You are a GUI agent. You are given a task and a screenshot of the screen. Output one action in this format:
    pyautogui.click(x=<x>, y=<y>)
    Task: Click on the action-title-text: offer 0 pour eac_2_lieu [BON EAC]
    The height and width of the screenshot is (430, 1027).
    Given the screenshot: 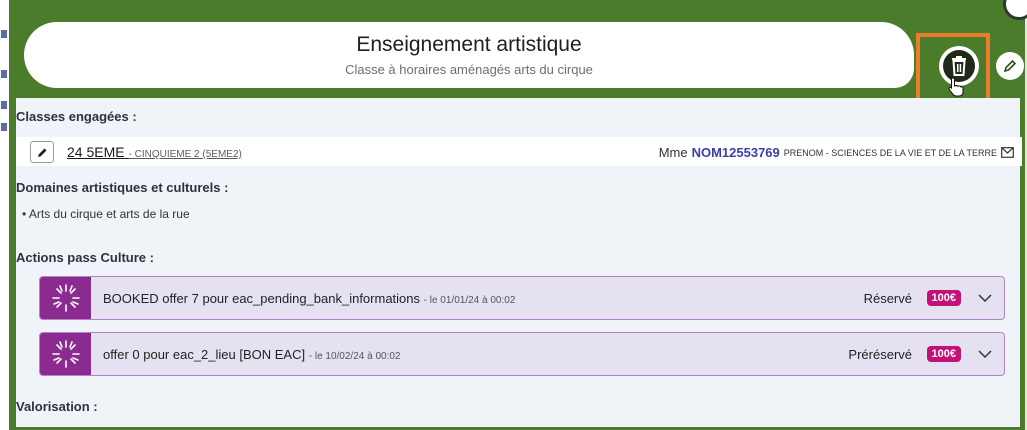 What is the action you would take?
    pyautogui.click(x=204, y=354)
    